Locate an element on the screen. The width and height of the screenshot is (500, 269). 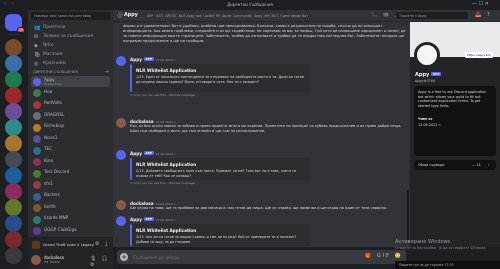
nav-icon: ◈ is located at coordinates (36, 45).